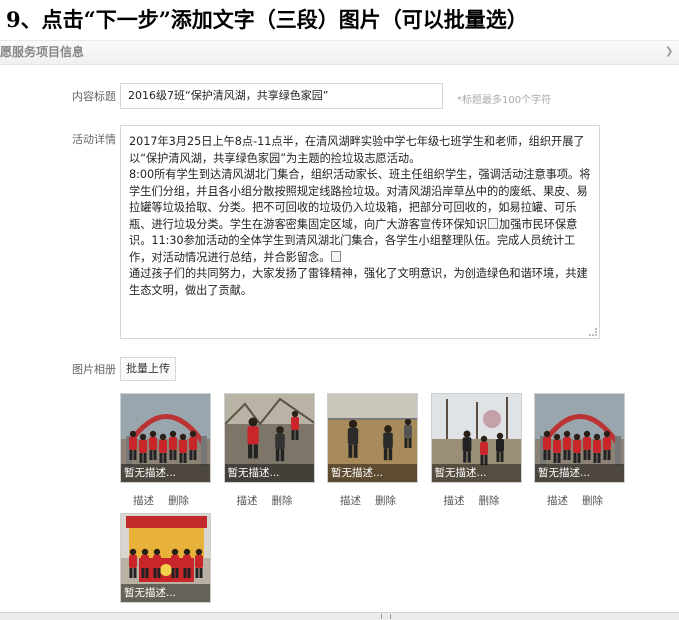  Describe the element at coordinates (281, 96) in the screenshot. I see `title-input: 2016级7班“保护清风湖，共享绿色家园”` at that location.